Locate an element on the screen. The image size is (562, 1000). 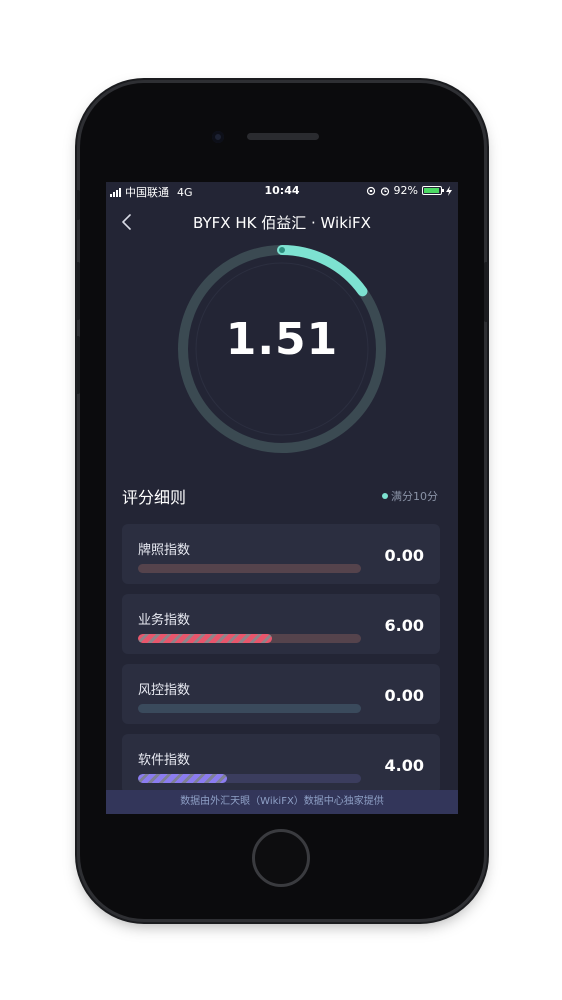
data-source-footer: 数据由外汇天眼（WikiFX）数据中心独家提供 is located at coordinates (282, 802).